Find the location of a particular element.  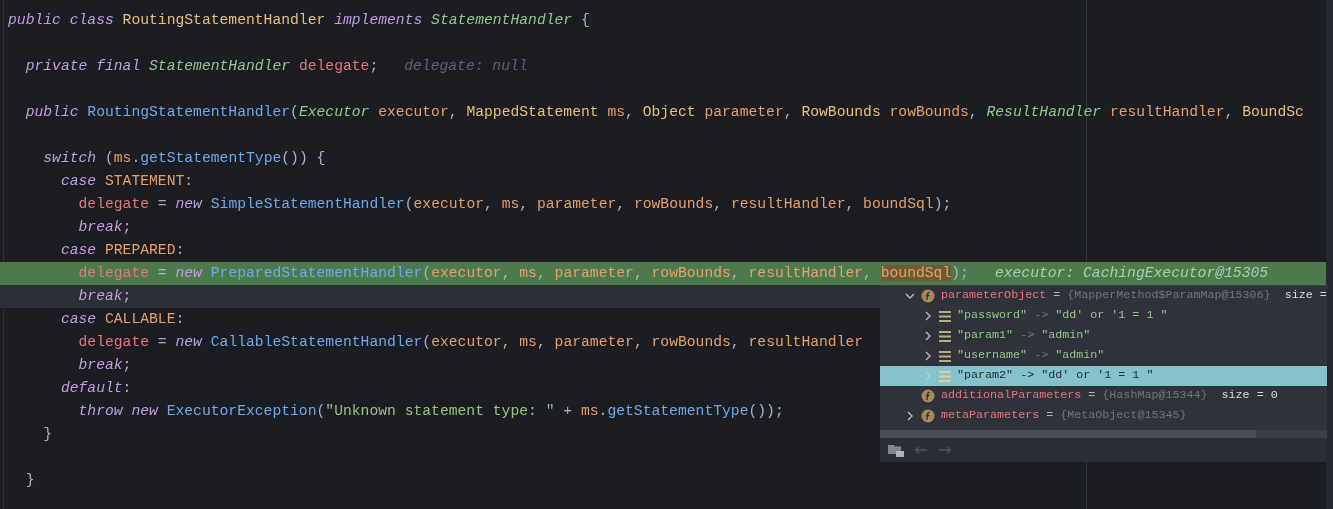

chevron-down-icon is located at coordinates (910, 296).